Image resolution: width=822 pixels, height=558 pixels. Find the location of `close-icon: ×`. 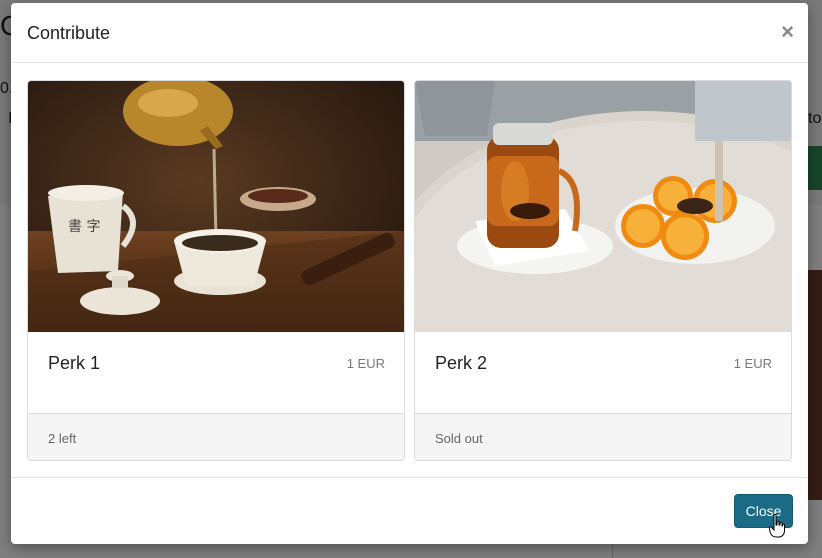

close-icon: × is located at coordinates (787, 32).